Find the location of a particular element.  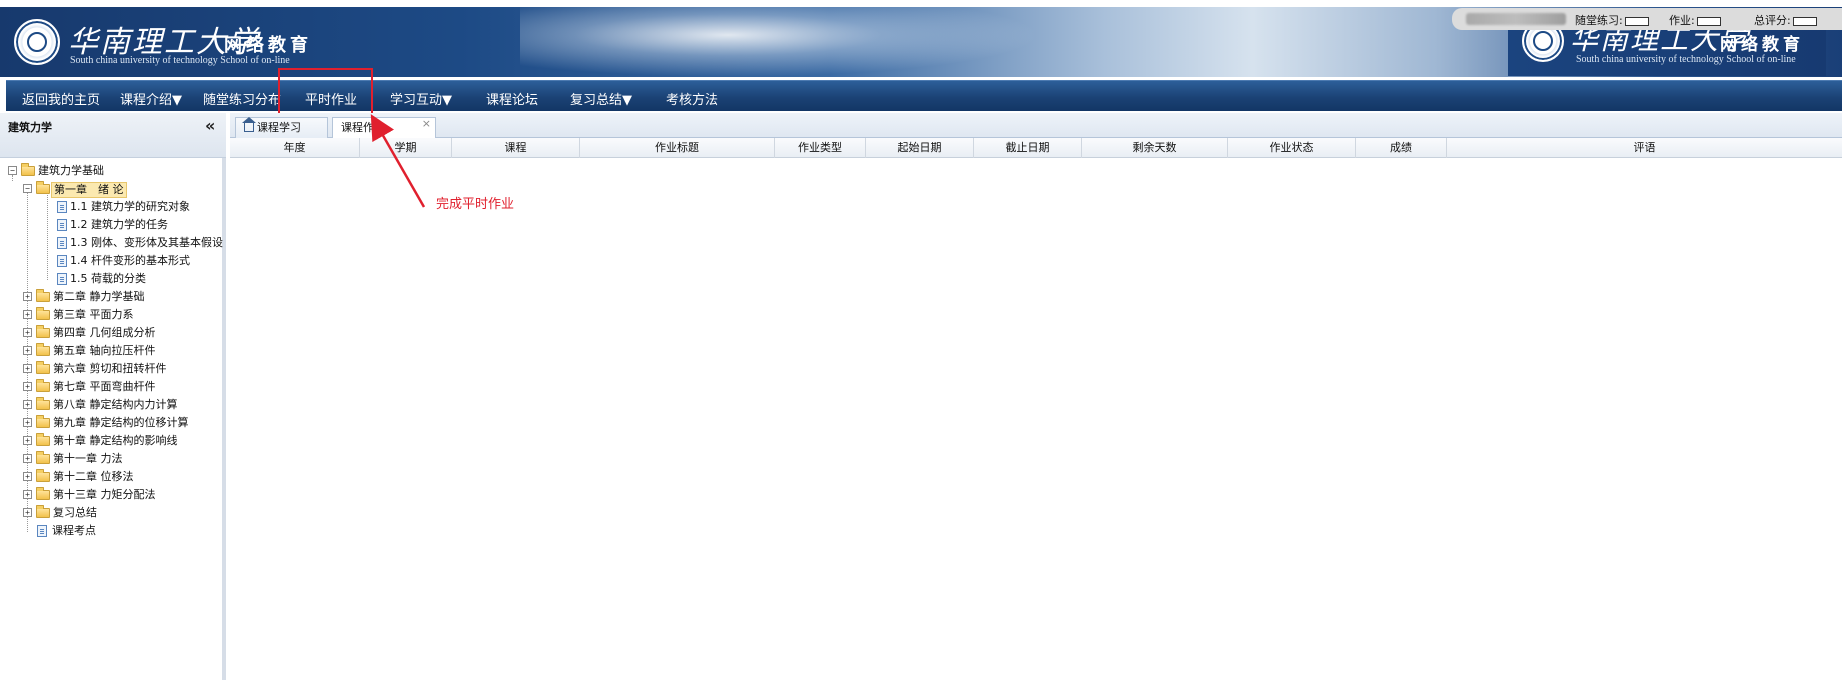

annotation-arrow is located at coordinates (398, 161).